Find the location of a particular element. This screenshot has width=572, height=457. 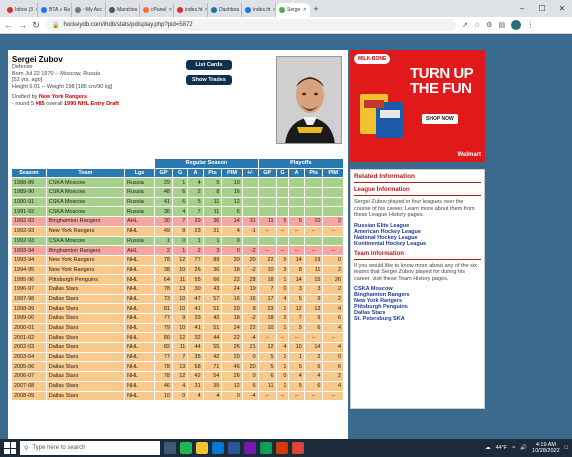

share-icon: ↗ is located at coordinates (465, 25).